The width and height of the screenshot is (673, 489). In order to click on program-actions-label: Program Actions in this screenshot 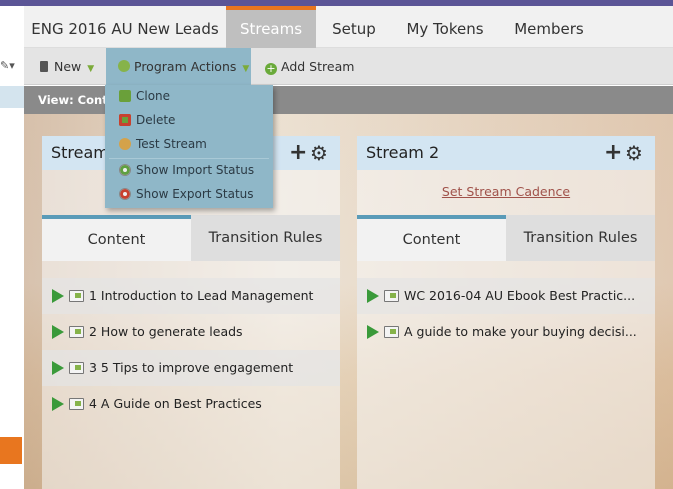, I will do `click(185, 66)`.